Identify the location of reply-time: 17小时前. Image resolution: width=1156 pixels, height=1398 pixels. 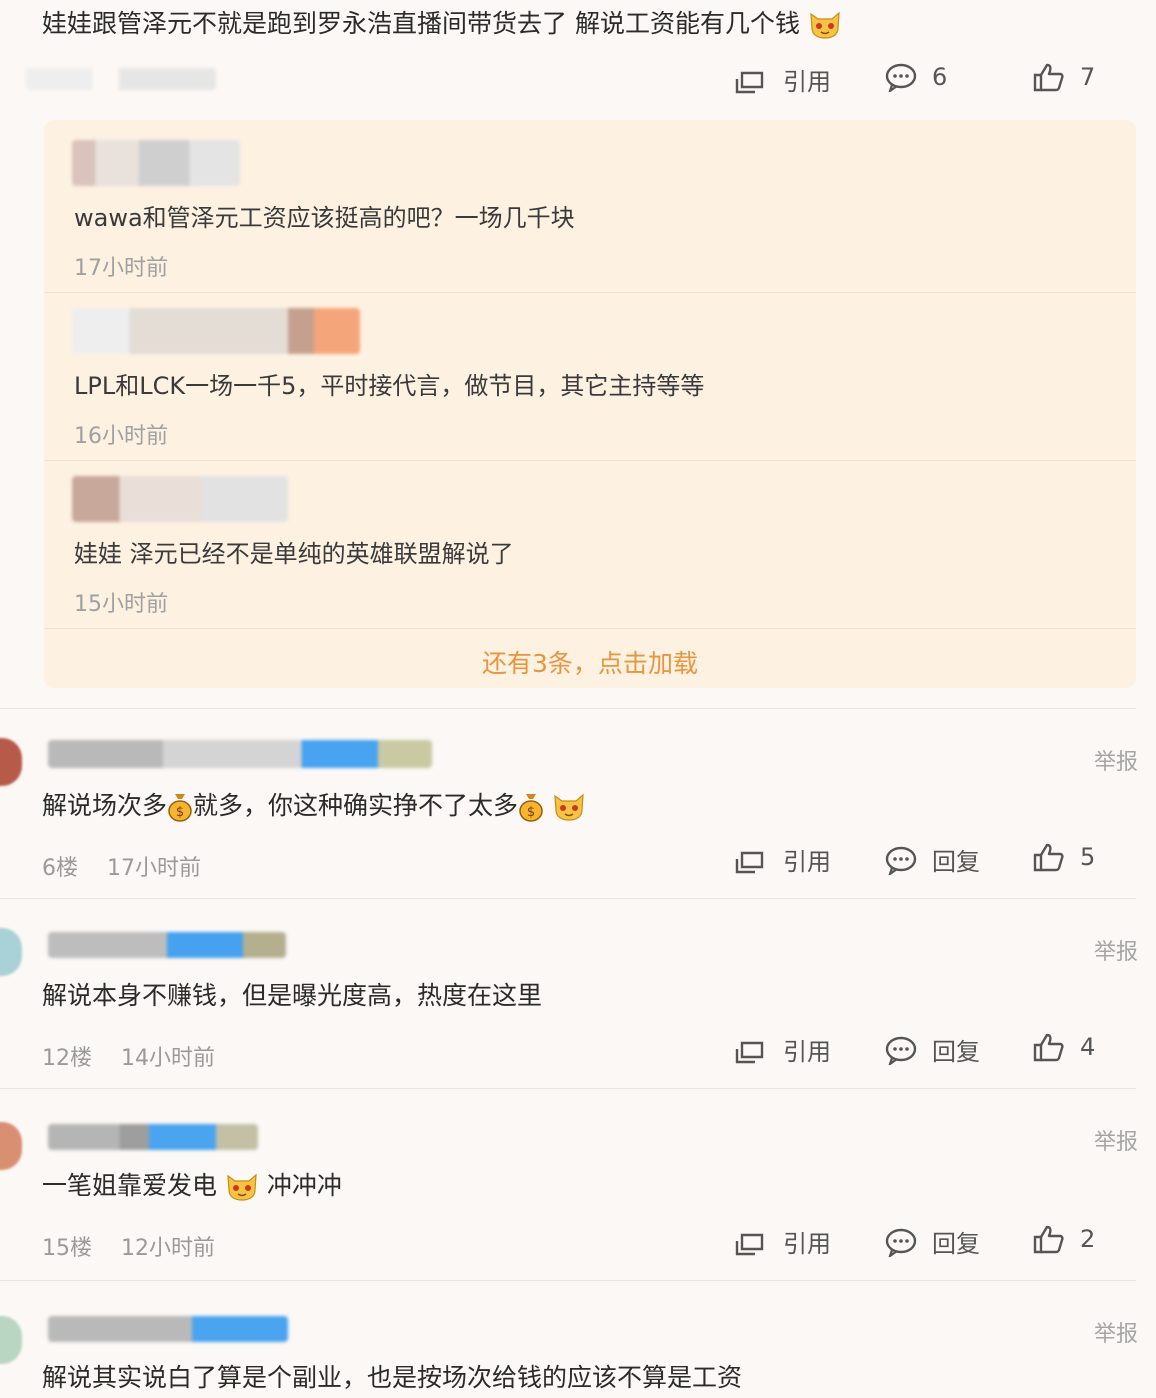
(121, 268).